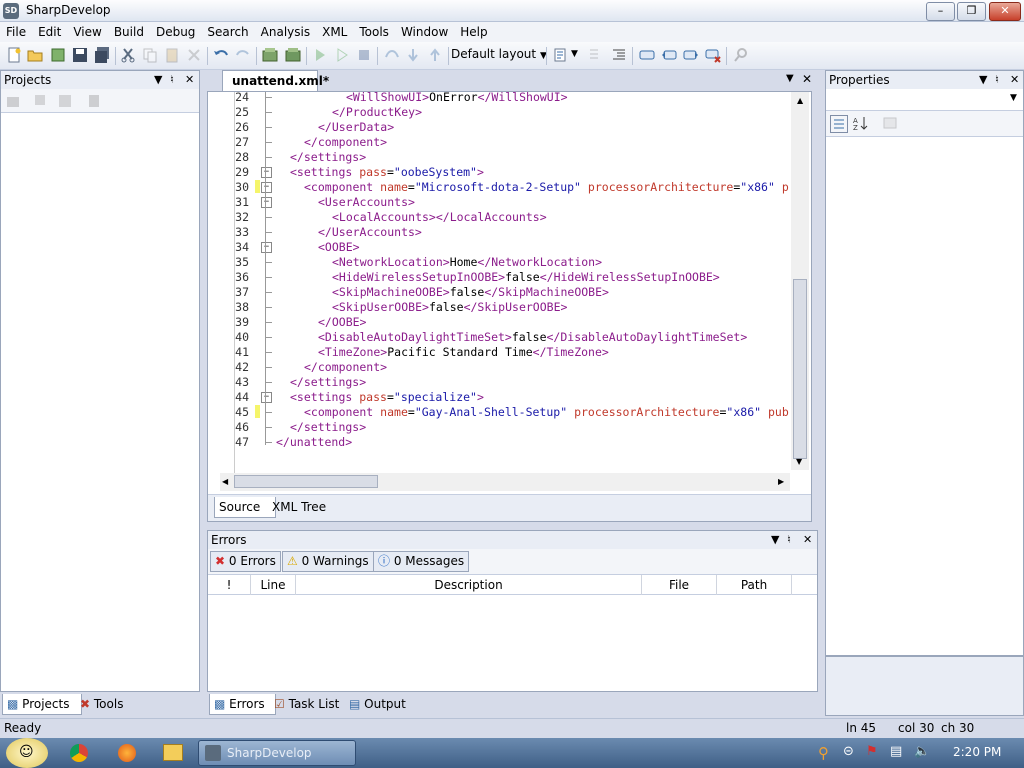  I want to click on tab-task-list: ☑ Task List, so click(306, 704).